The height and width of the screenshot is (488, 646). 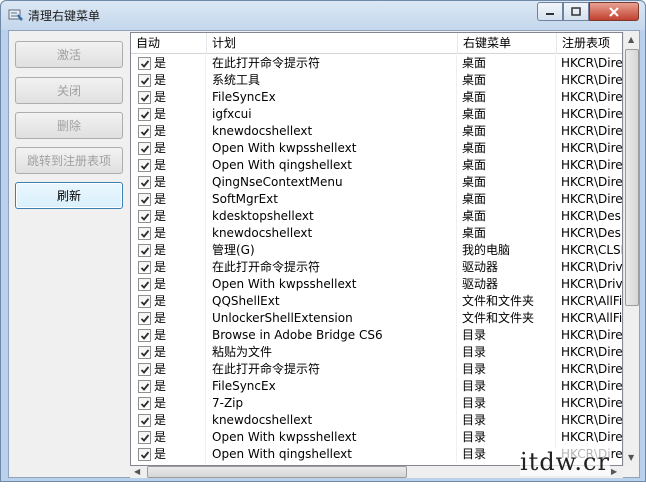 I want to click on close-window-button, so click(x=614, y=11).